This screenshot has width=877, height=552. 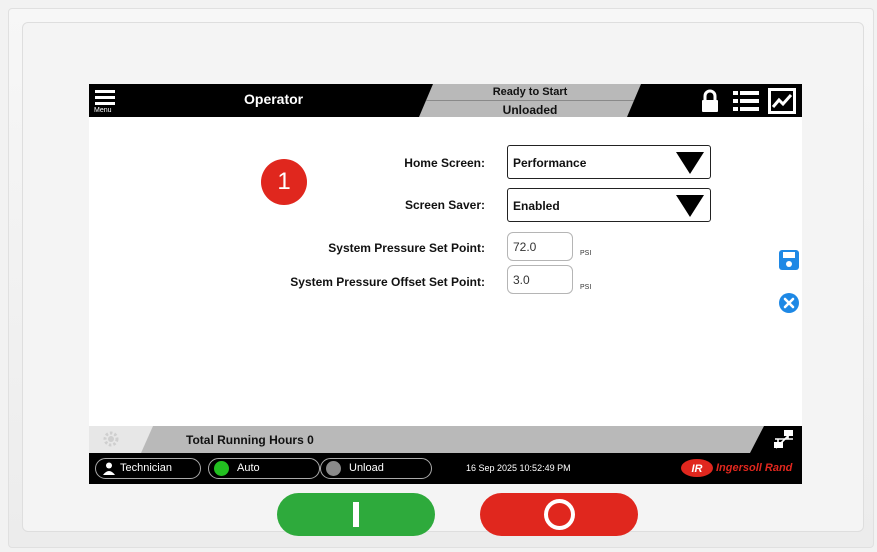 I want to click on top-icons, so click(x=746, y=101).